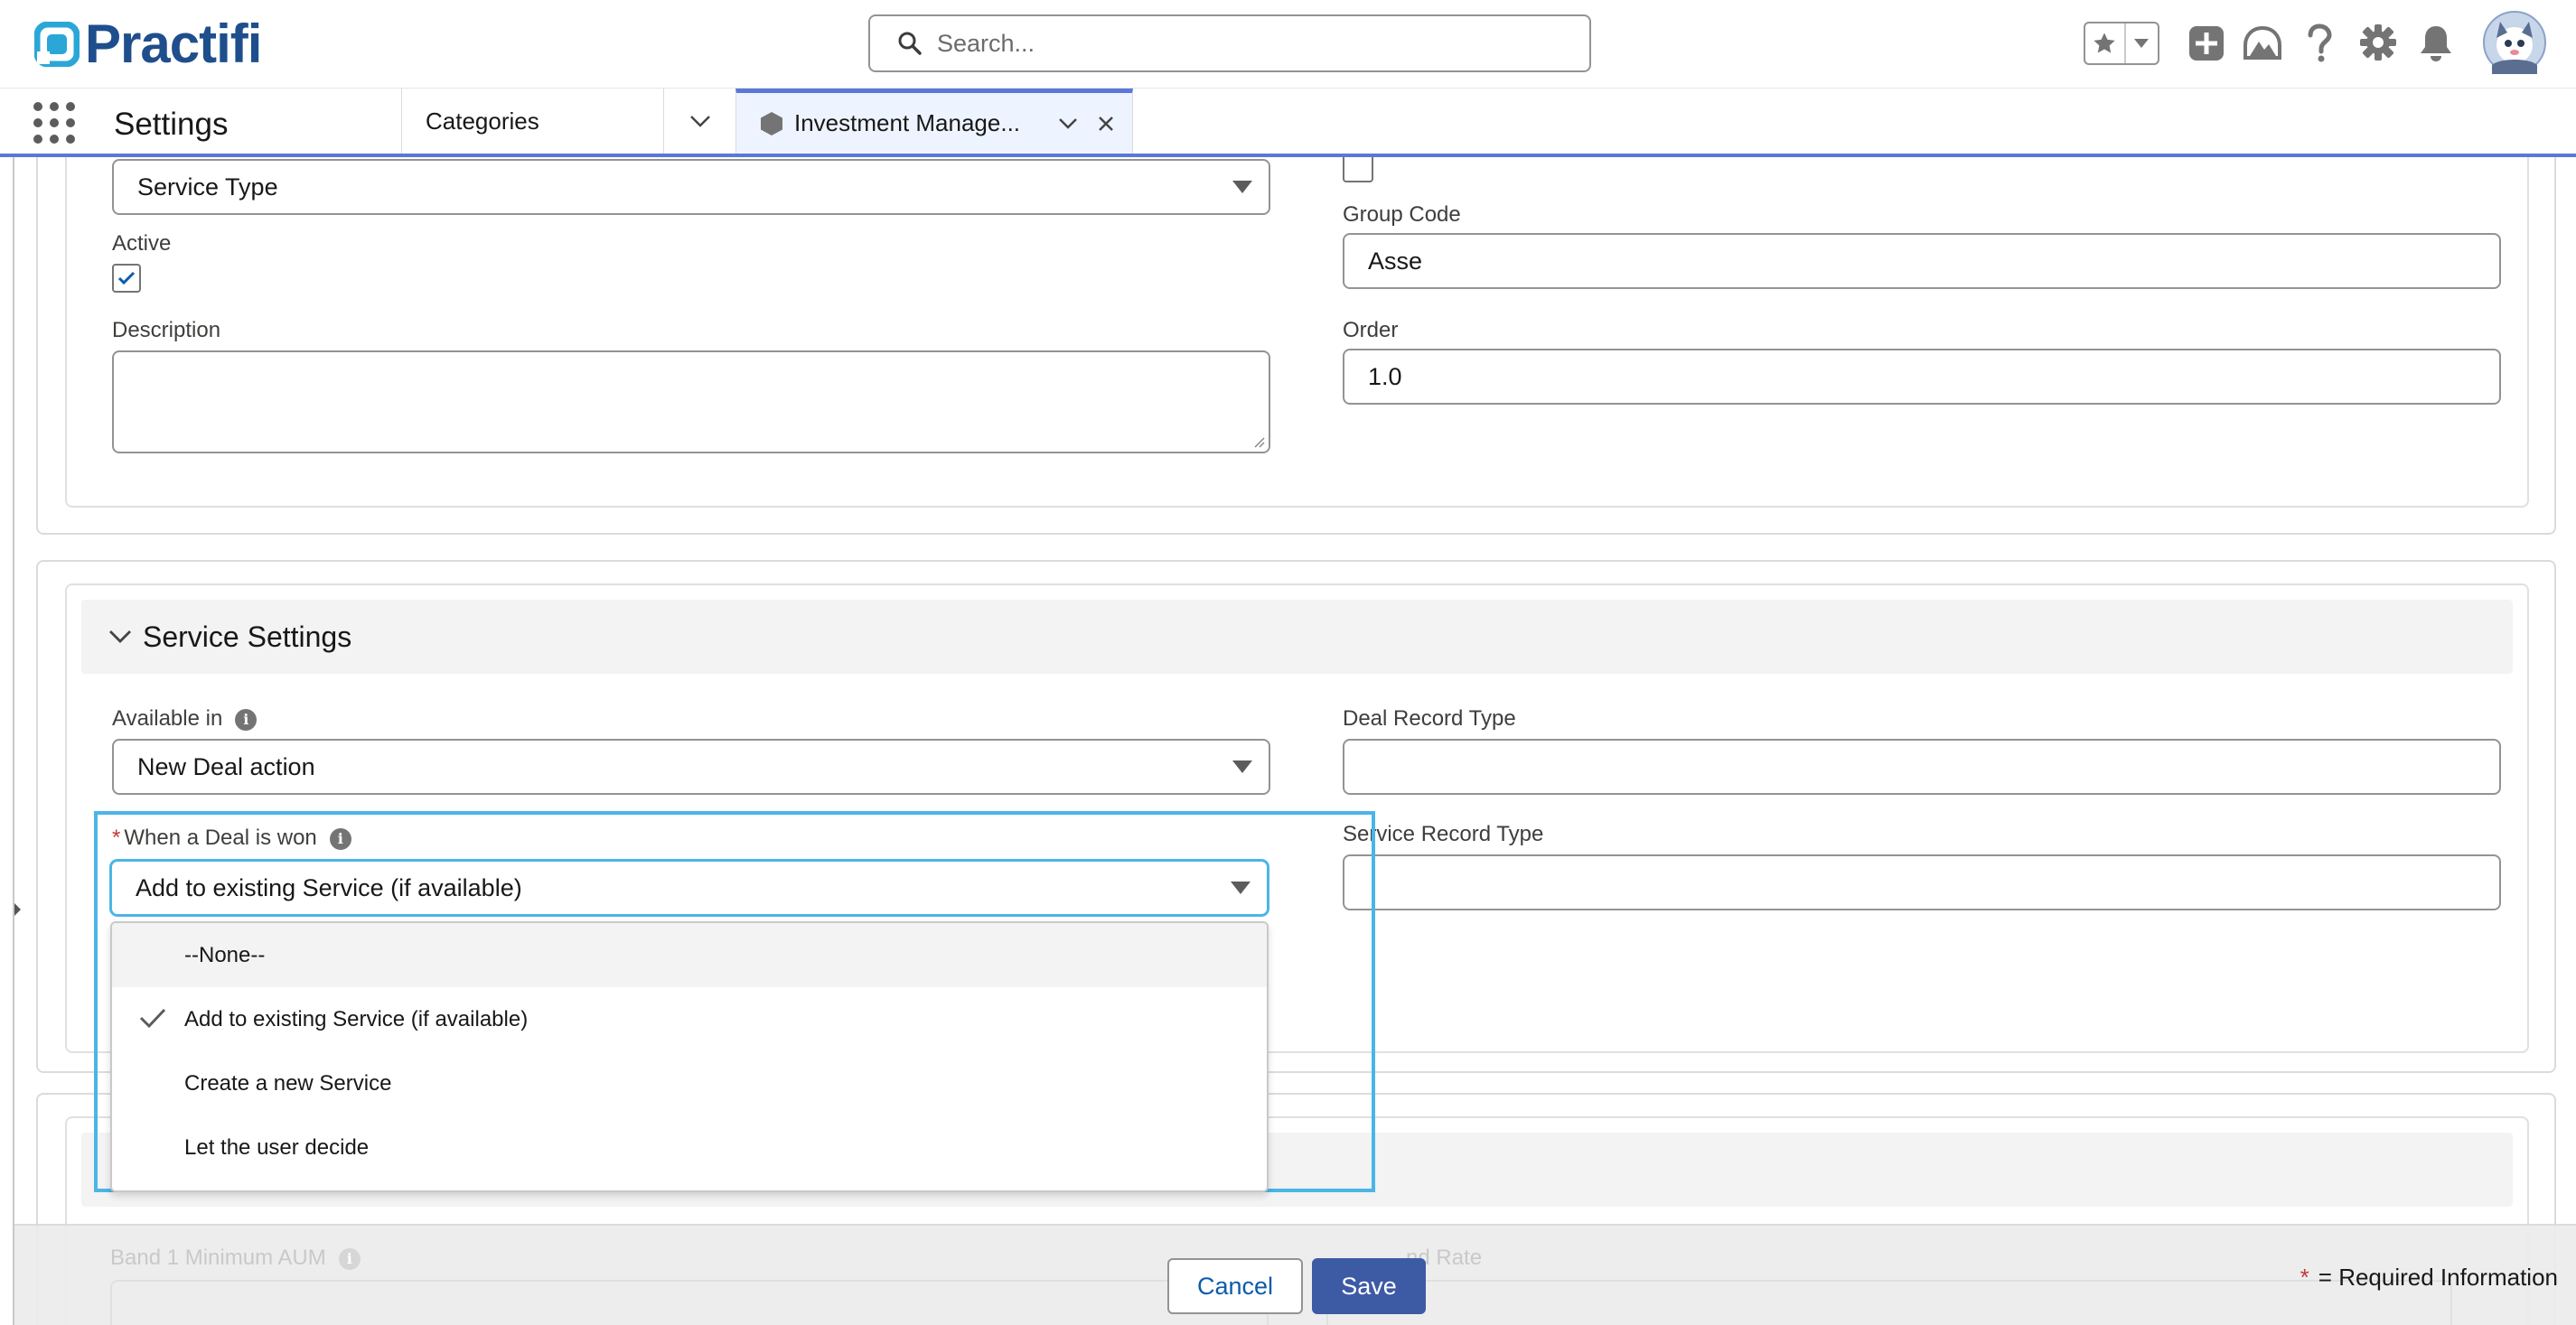 Image resolution: width=2576 pixels, height=1325 pixels. What do you see at coordinates (142, 243) in the screenshot?
I see `active-label: Active` at bounding box center [142, 243].